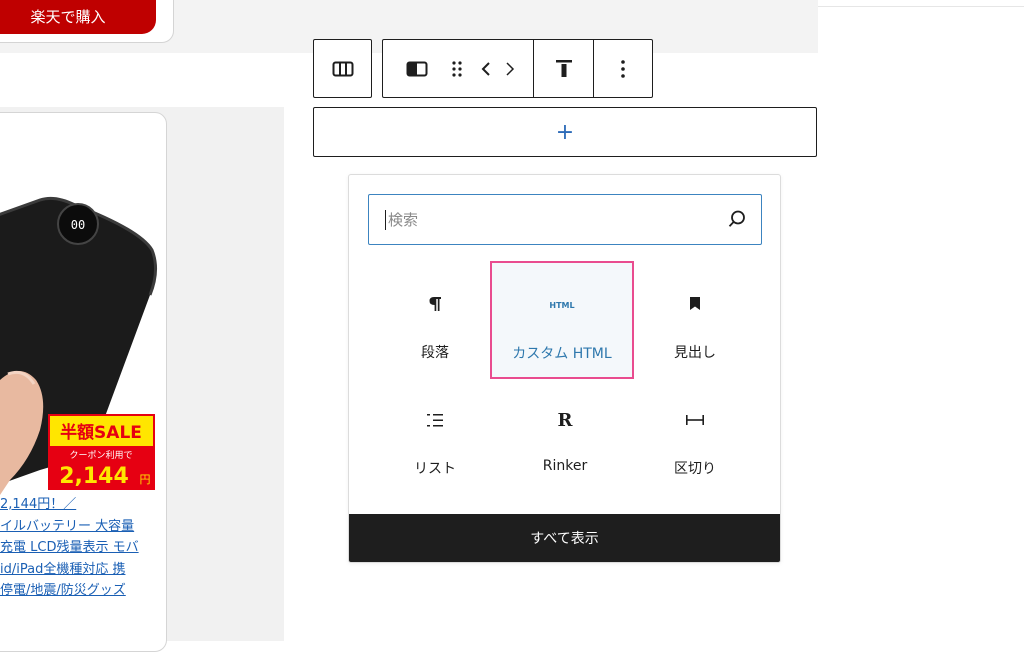 This screenshot has width=1024, height=652. What do you see at coordinates (94, 476) in the screenshot?
I see `sale-badge-price: 2,144` at bounding box center [94, 476].